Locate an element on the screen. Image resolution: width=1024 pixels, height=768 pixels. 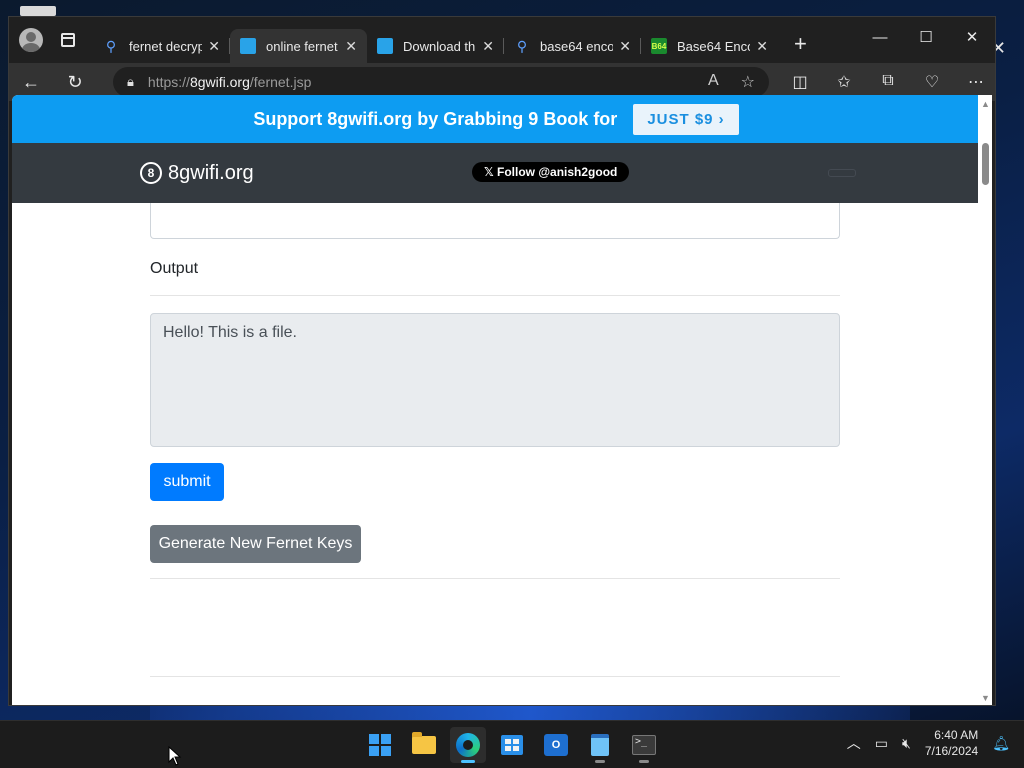
windows-logo-icon is located at coordinates (380, 745).